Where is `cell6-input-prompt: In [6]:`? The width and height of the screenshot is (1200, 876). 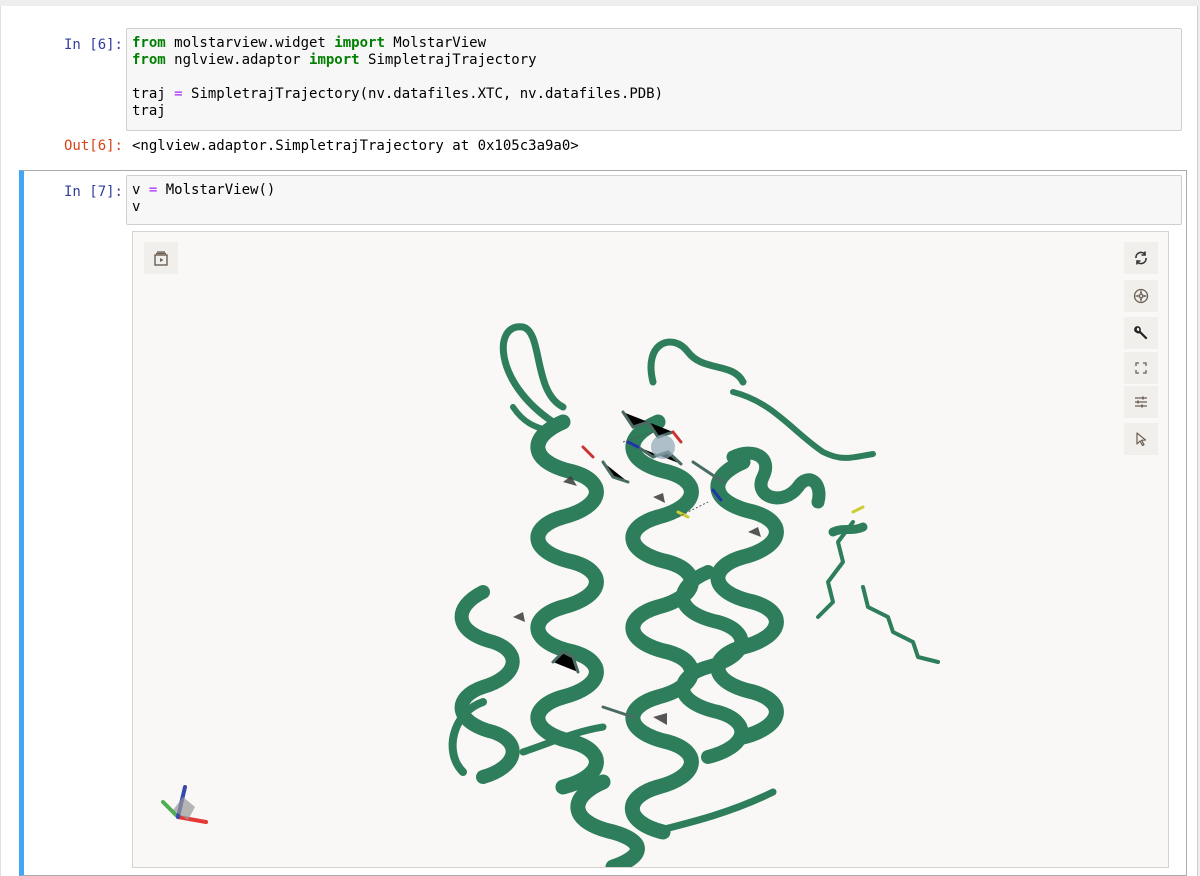
cell6-input-prompt: In [6]: is located at coordinates (93, 45).